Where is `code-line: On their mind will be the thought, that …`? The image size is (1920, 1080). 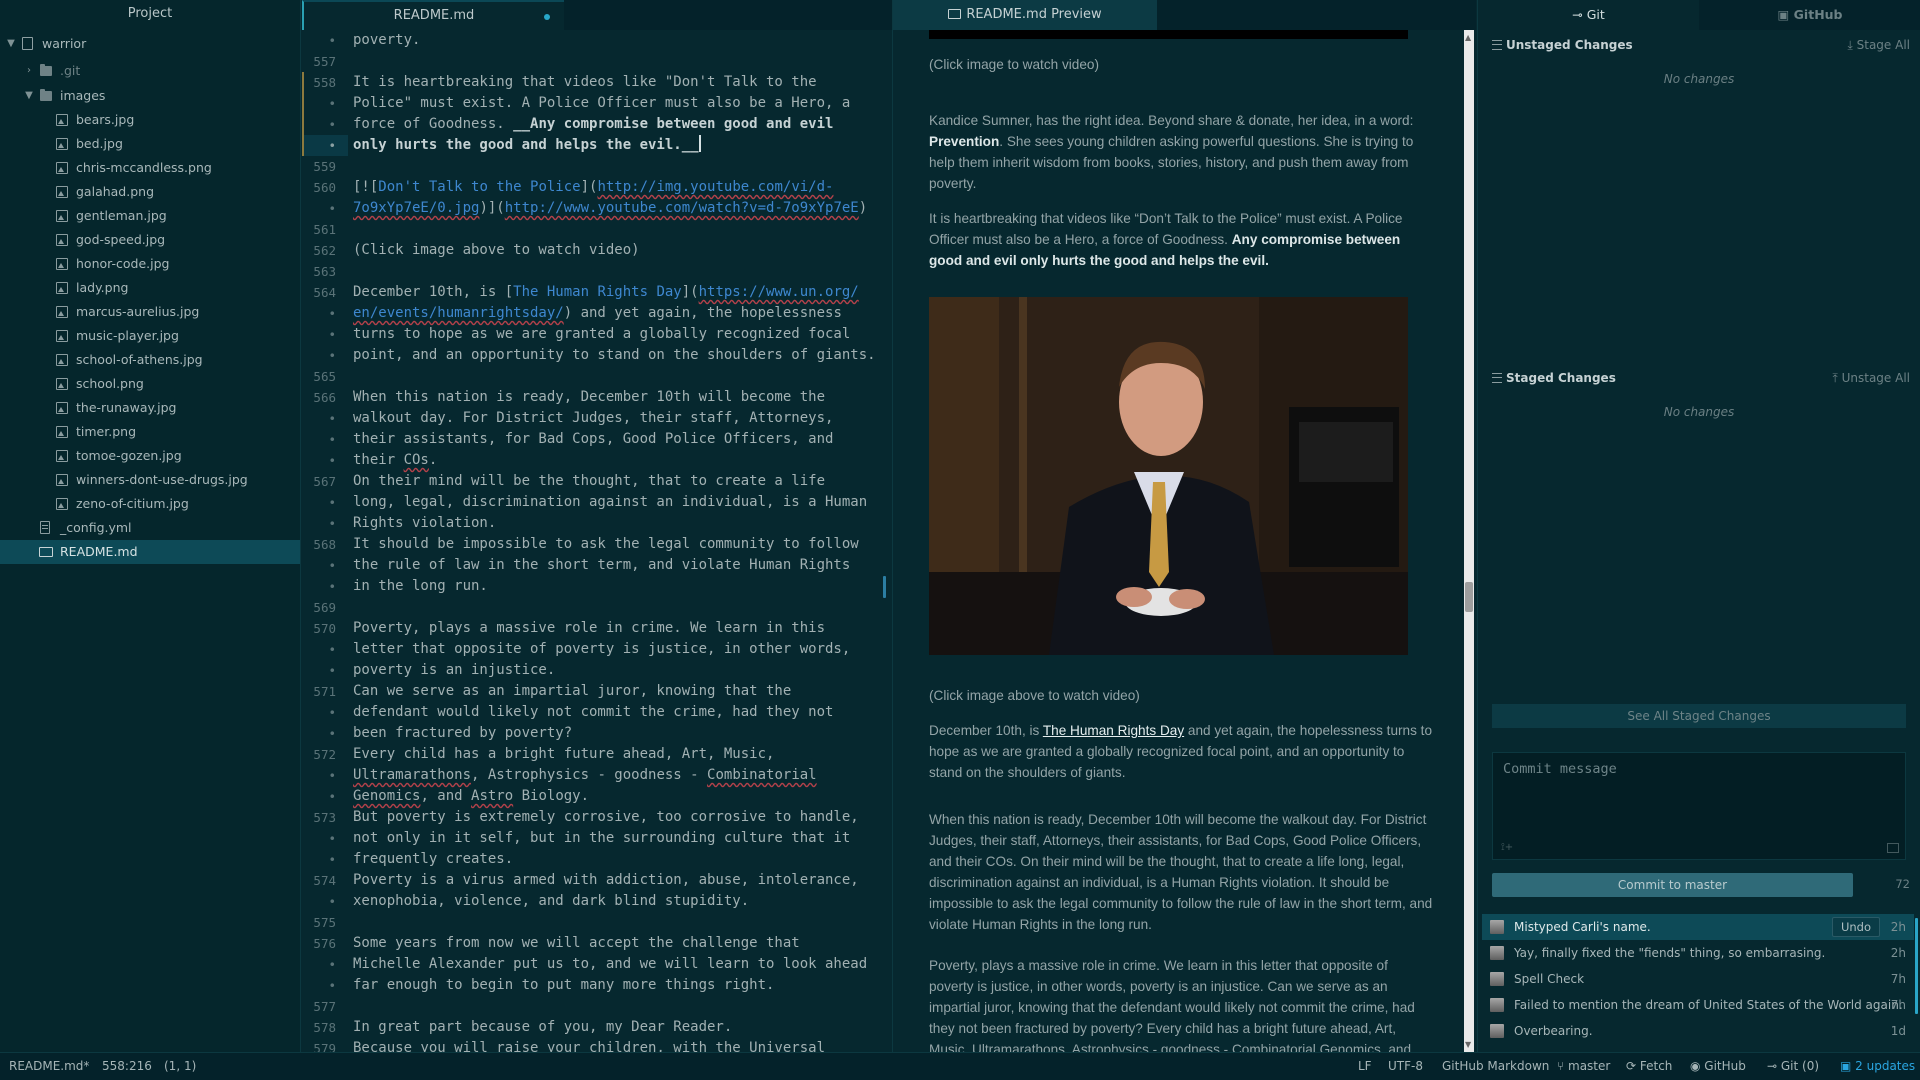
code-line: On their mind will be the thought, that … is located at coordinates (589, 481).